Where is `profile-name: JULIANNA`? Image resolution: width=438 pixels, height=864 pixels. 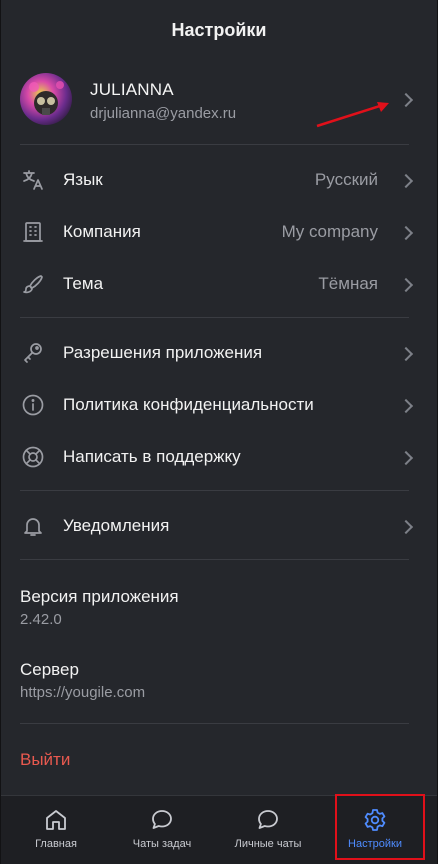
profile-name: JULIANNA is located at coordinates (132, 89).